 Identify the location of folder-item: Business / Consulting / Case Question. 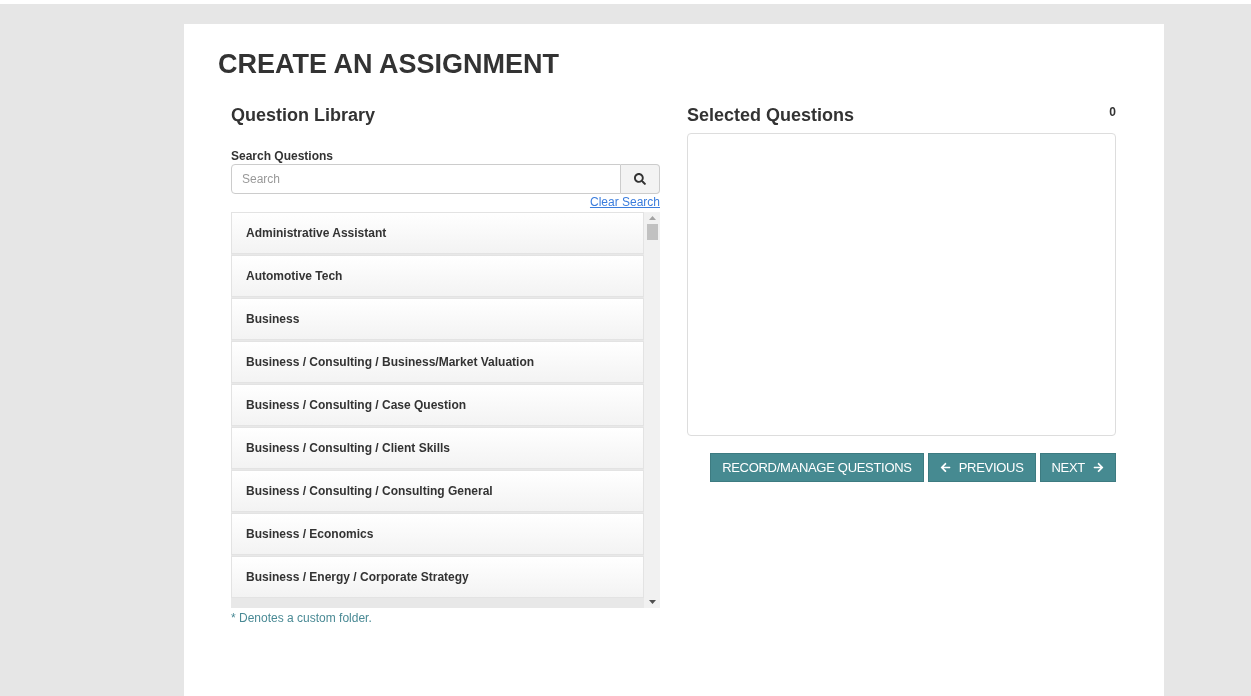
(437, 405).